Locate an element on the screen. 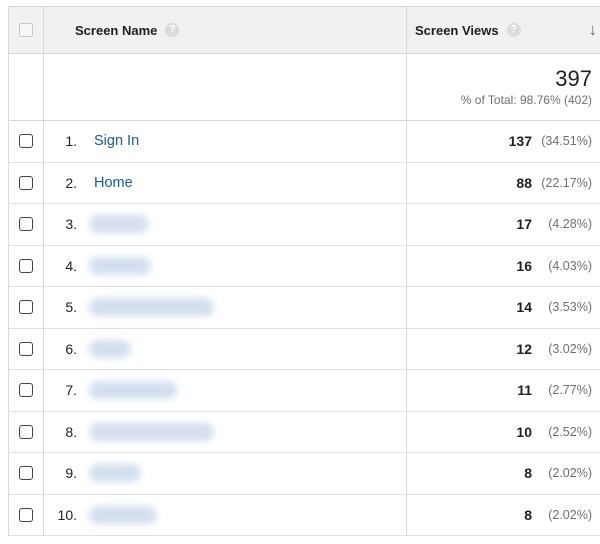 The height and width of the screenshot is (544, 600). table-row: 8. 10 (2.52%) is located at coordinates (304, 432).